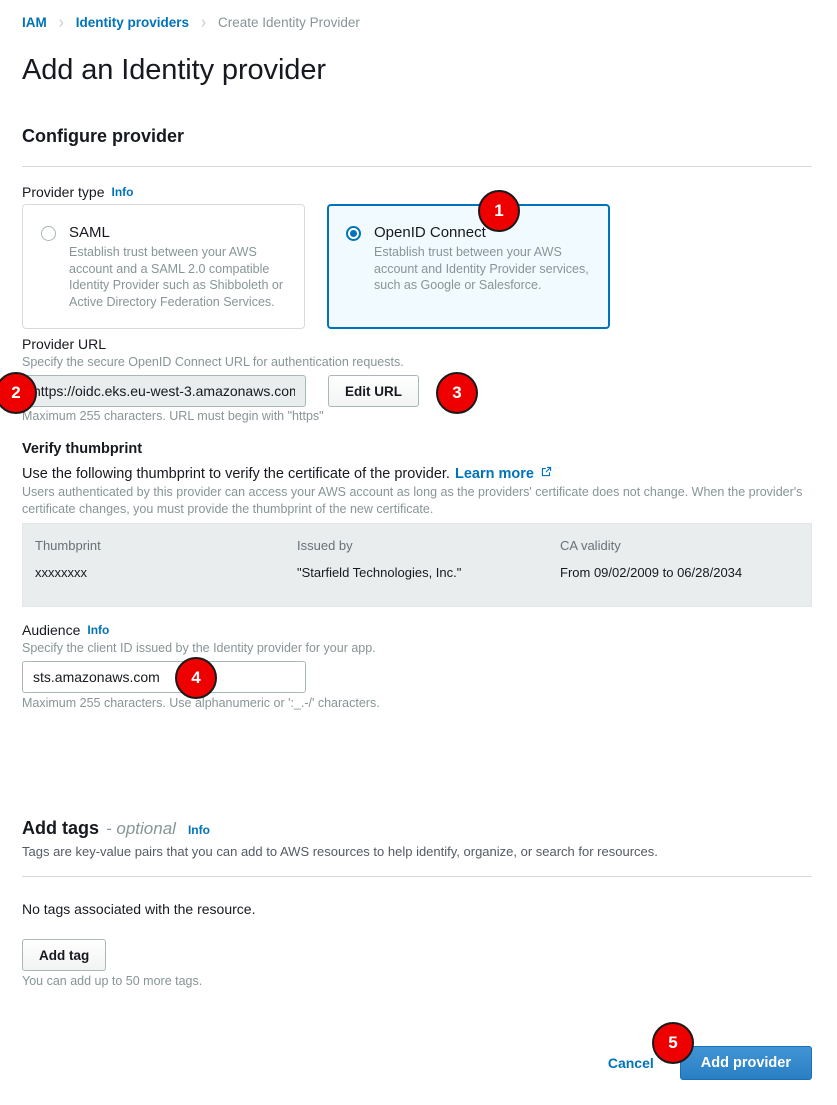 The height and width of the screenshot is (1105, 837). I want to click on configure-provider-heading: Configure provider, so click(103, 136).